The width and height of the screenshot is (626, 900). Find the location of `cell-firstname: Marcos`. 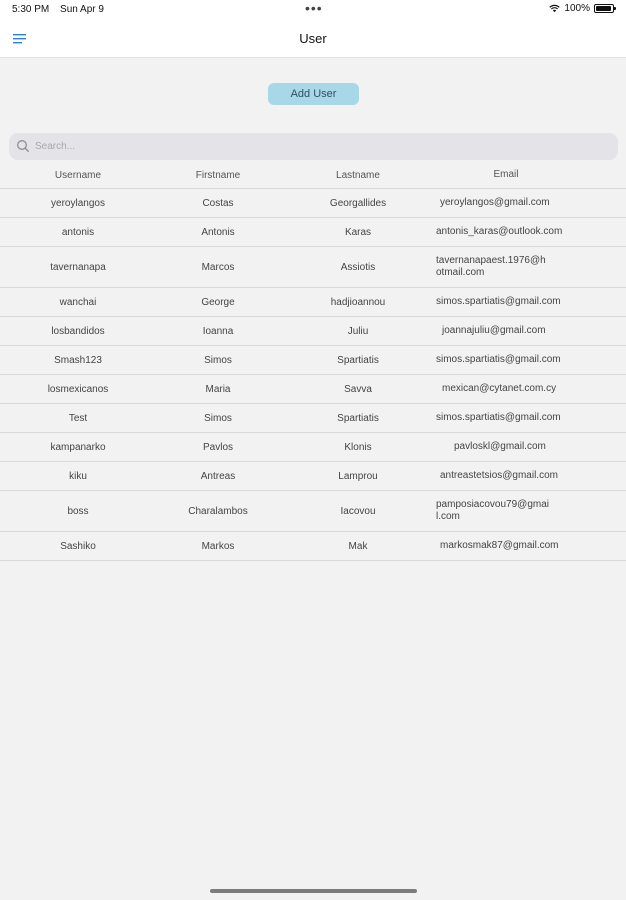

cell-firstname: Marcos is located at coordinates (218, 267).